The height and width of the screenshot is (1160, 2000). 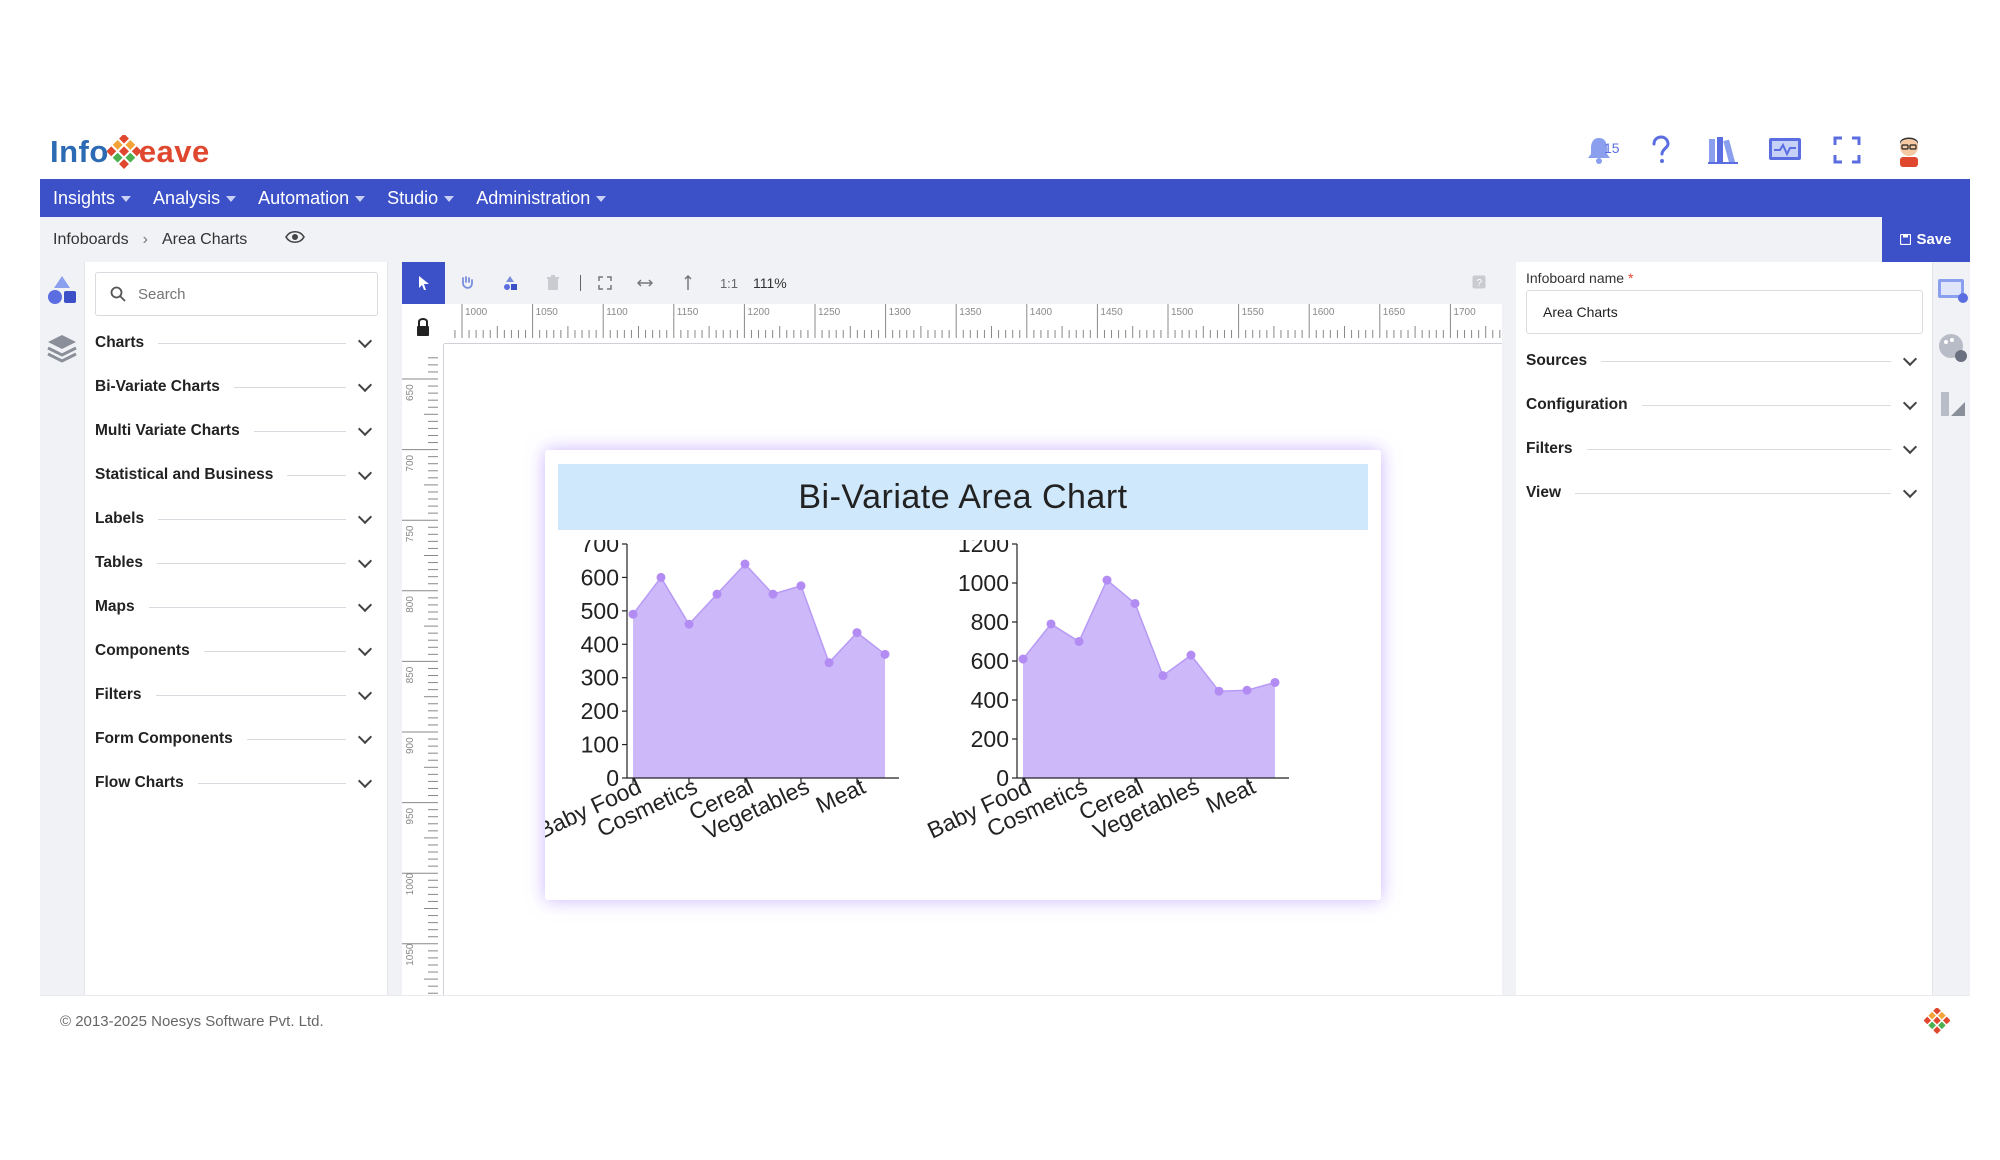 I want to click on logo-weave-icon, so click(x=124, y=151).